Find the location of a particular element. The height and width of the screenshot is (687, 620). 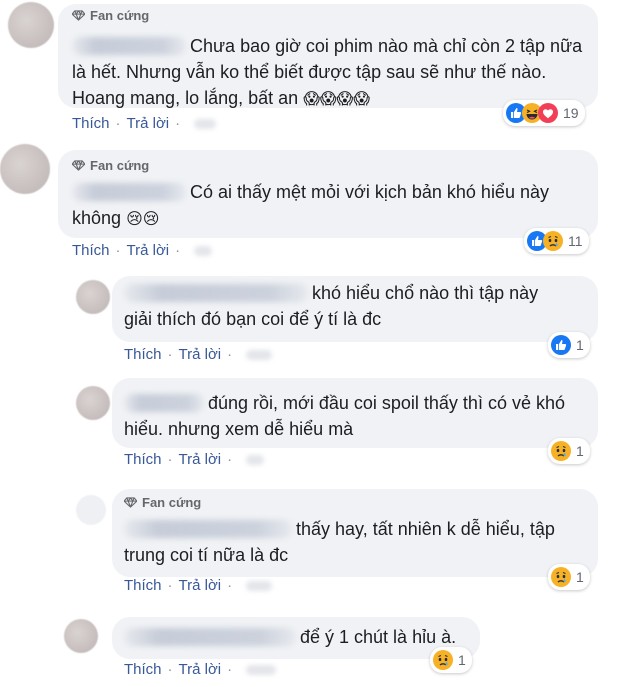

reaction-summary: 19 is located at coordinates (544, 113).